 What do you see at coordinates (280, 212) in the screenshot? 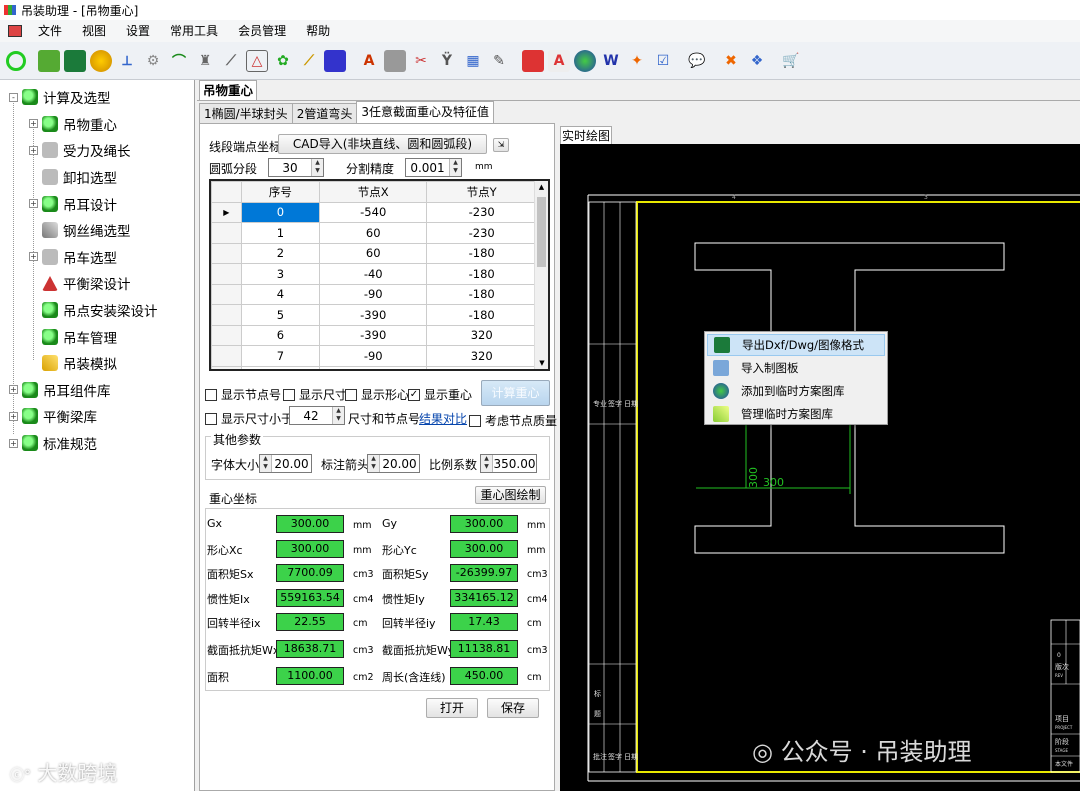
I see `cell-index: 0` at bounding box center [280, 212].